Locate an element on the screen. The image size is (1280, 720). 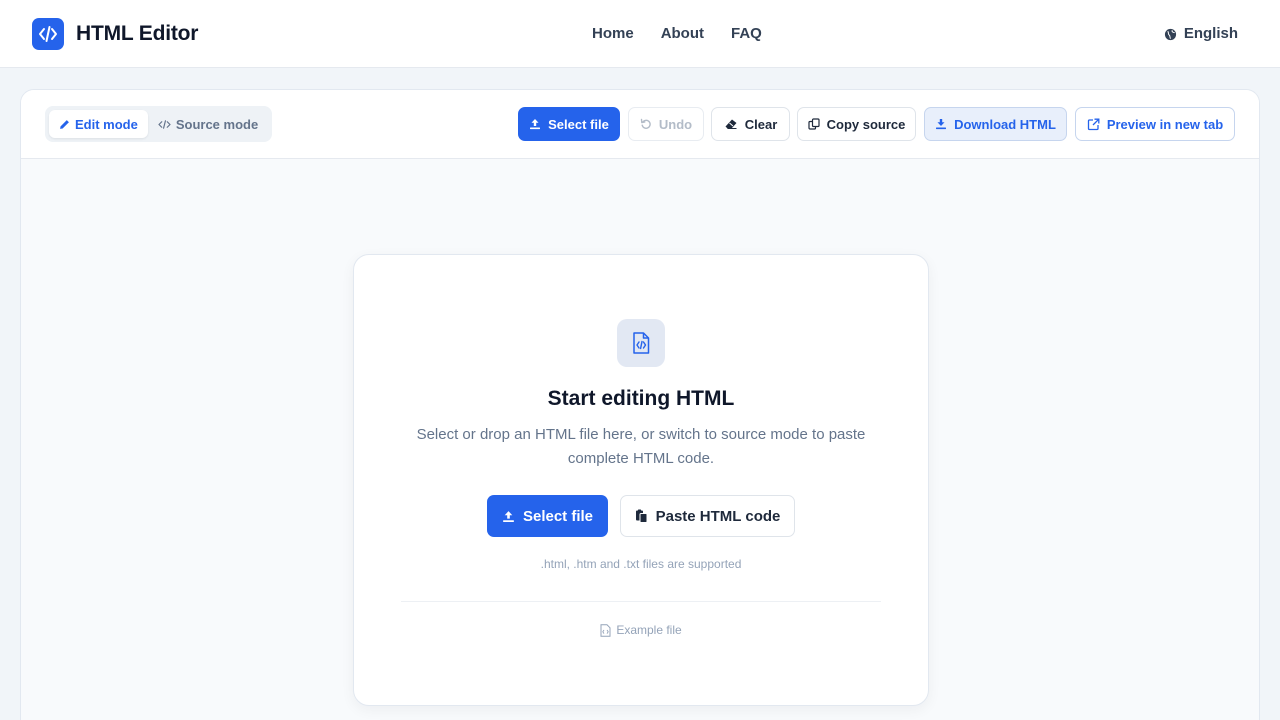
main-nav: Home About FAQ is located at coordinates (690, 34).